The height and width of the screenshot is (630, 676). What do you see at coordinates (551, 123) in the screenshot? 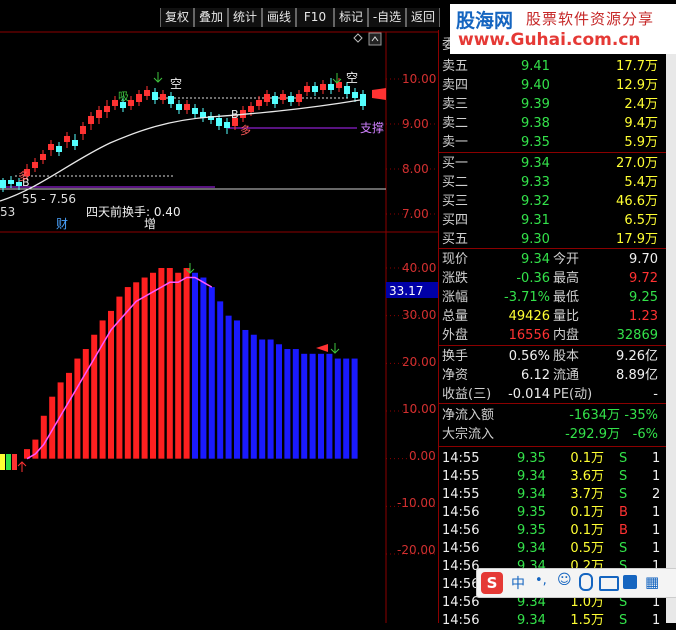
I see `sell-order-row: 卖二 9.38 9.4万` at bounding box center [551, 123].